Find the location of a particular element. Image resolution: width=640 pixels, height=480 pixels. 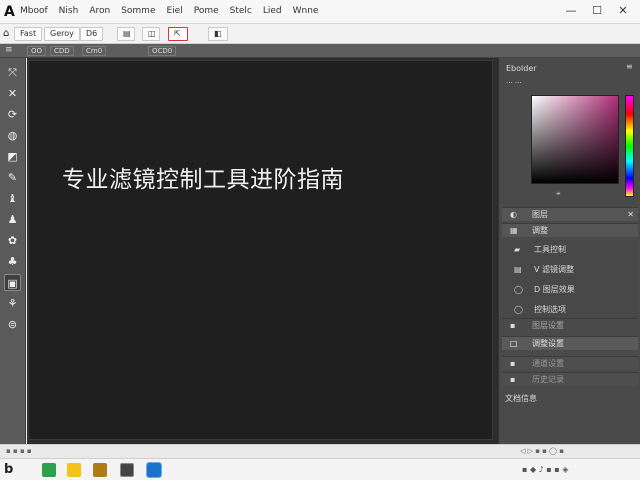

hue-slider is located at coordinates (629, 146).